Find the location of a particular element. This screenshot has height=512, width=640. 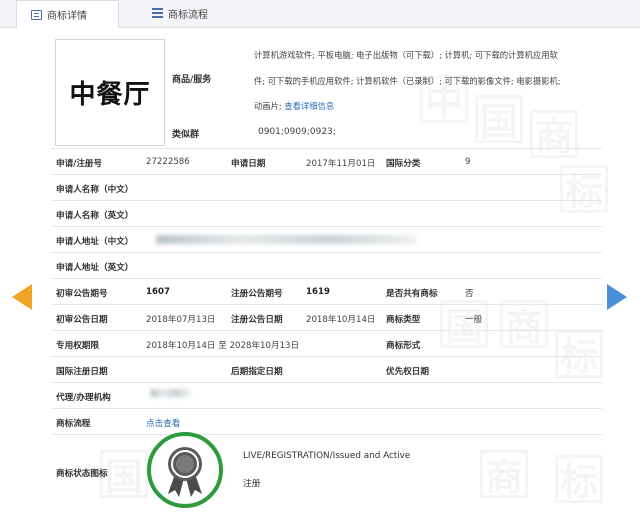

grid-row: 商标流程 点击查看 is located at coordinates (327, 421).